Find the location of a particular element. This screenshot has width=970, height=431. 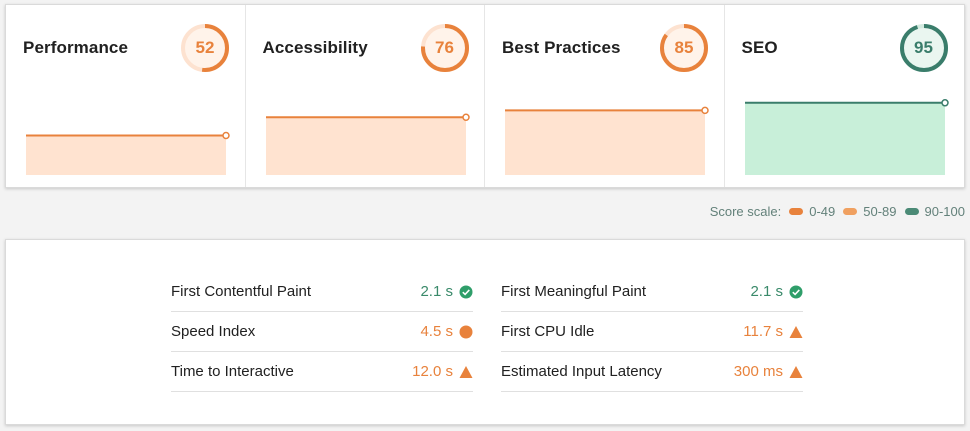

score-scale-range-label: 90-100 is located at coordinates (944, 211).